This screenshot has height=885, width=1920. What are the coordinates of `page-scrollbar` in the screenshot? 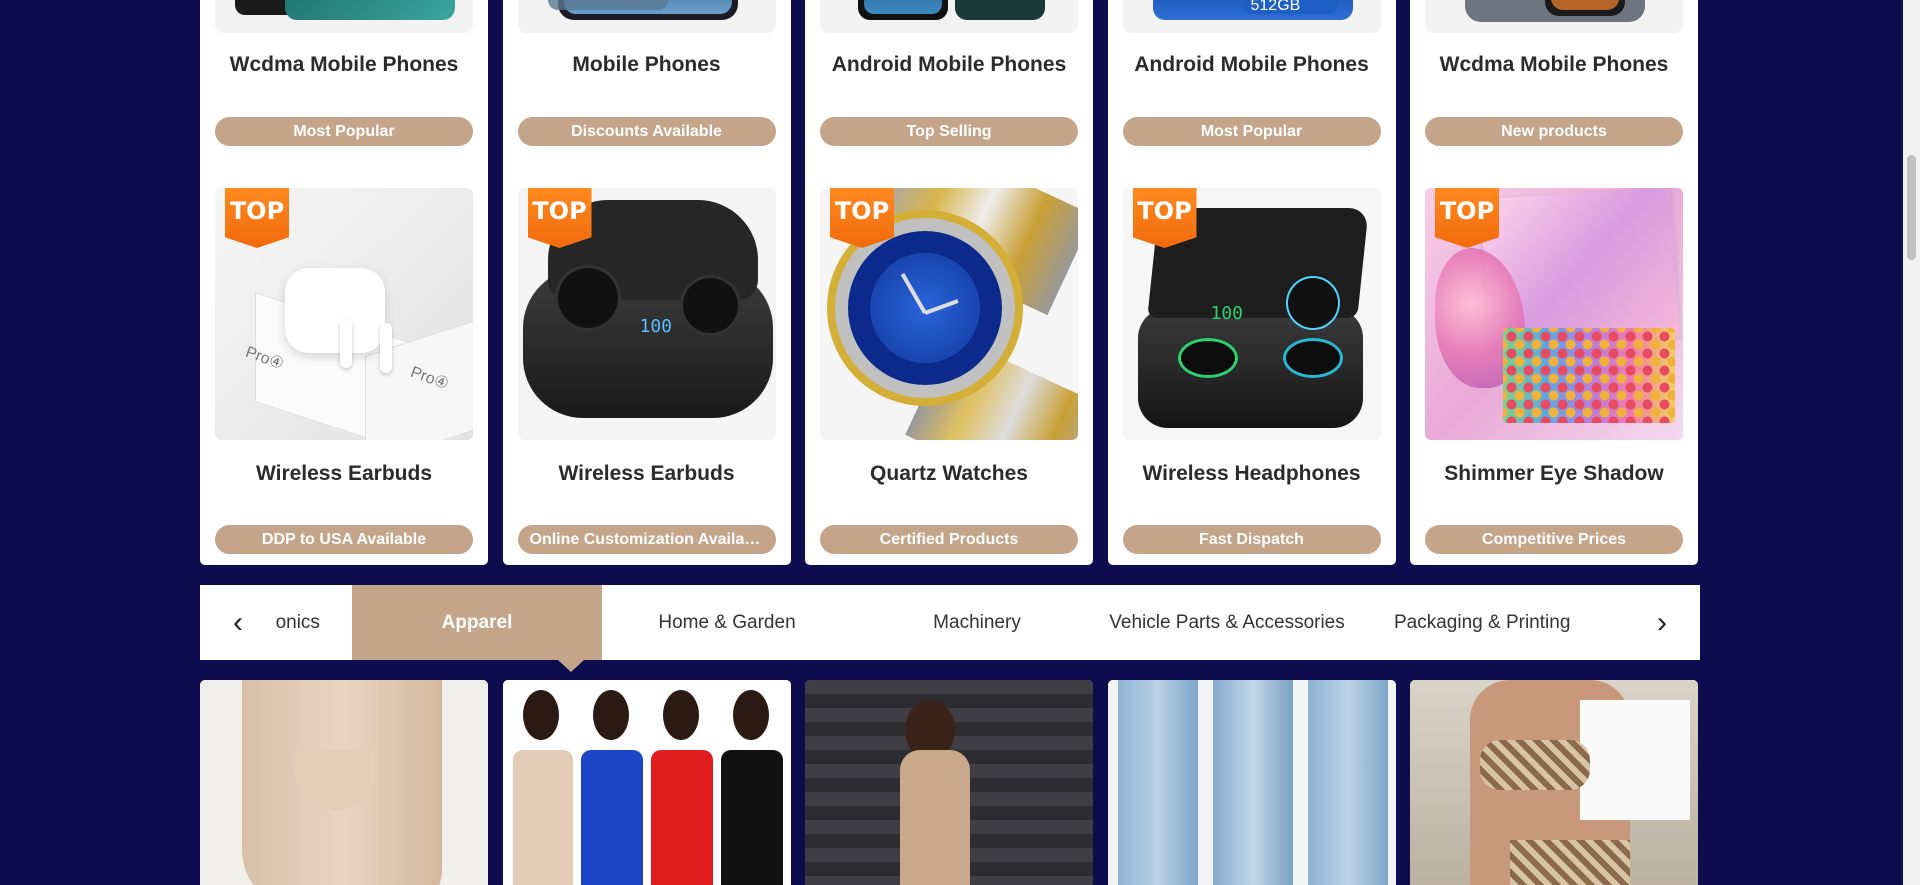 It's located at (1911, 442).